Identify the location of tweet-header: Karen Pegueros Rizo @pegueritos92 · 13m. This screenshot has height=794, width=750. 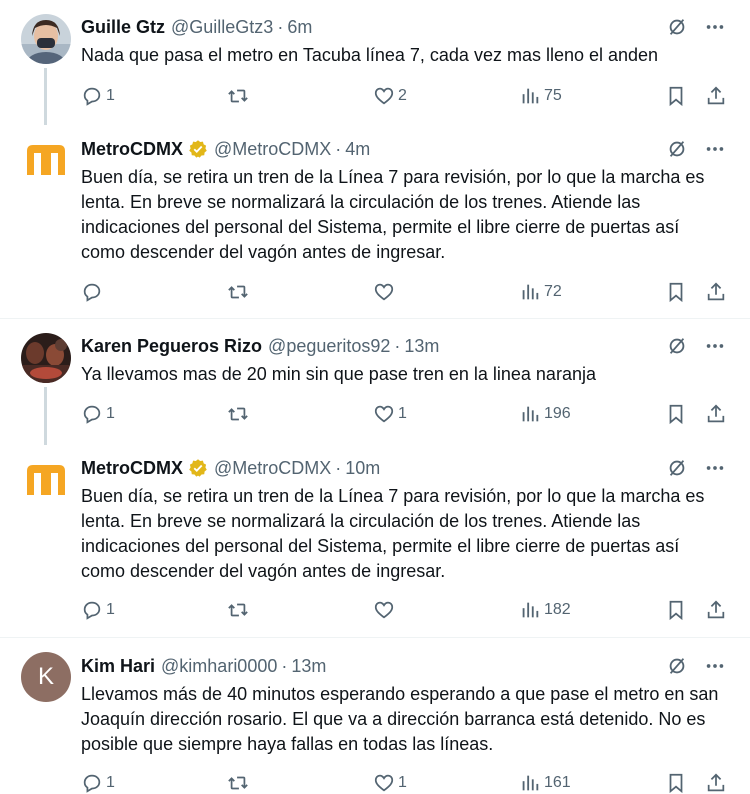
(260, 346).